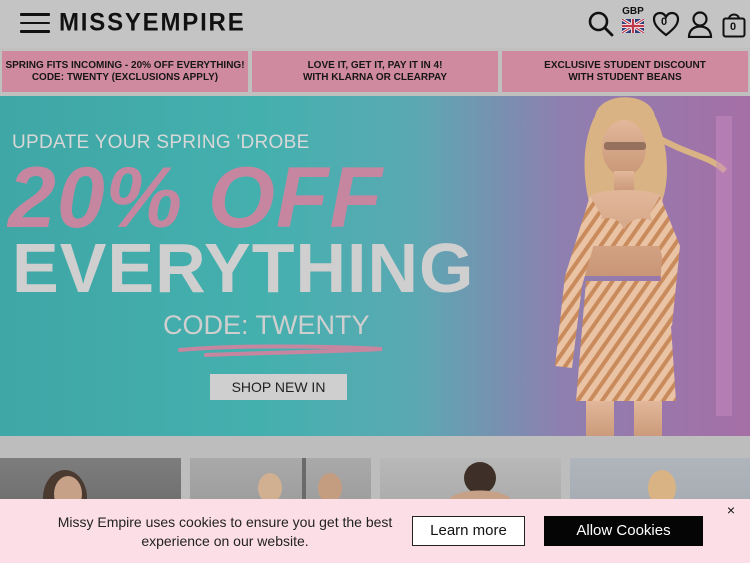 The height and width of the screenshot is (563, 750). I want to click on promo-line: CODE: TWENTY (EXCLUSIONS APPLY), so click(125, 77).